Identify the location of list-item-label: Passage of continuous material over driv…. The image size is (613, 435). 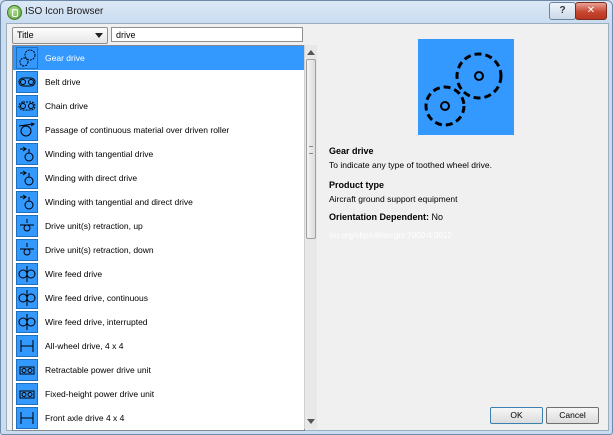
(137, 130).